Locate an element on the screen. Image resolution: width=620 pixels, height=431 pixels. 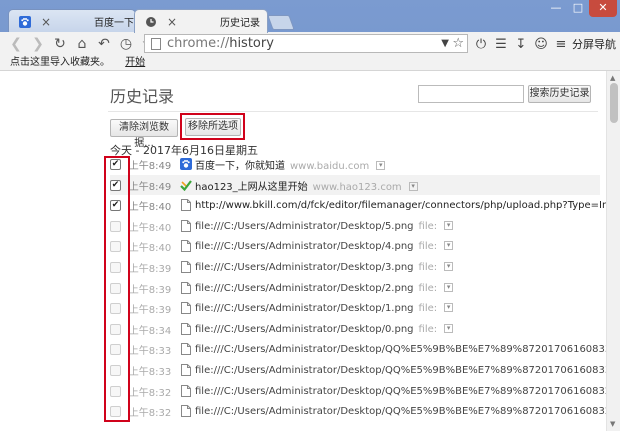
tools-icon: ☰ is located at coordinates (501, 44).